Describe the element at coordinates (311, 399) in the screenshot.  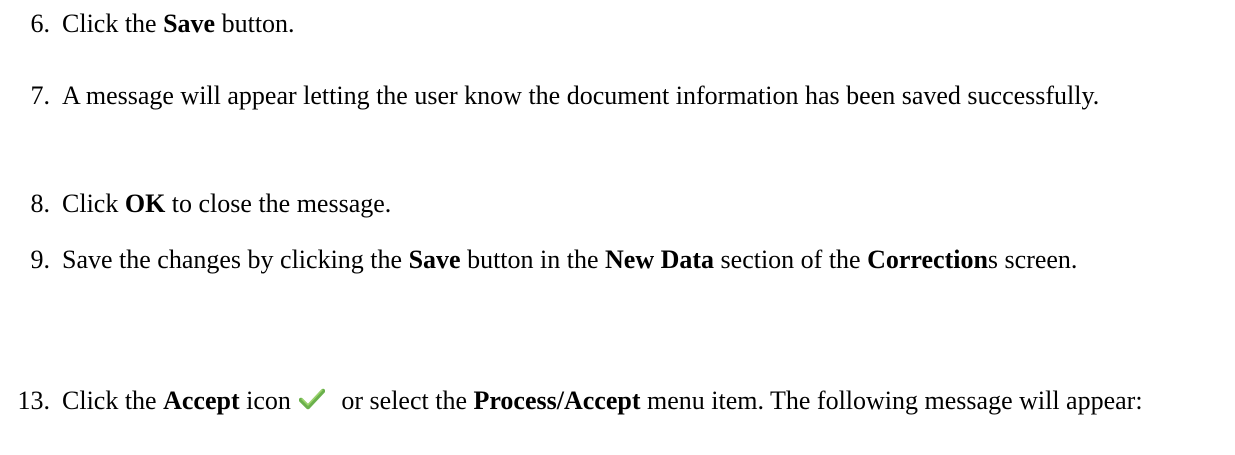
I see `checkmark-icon` at that location.